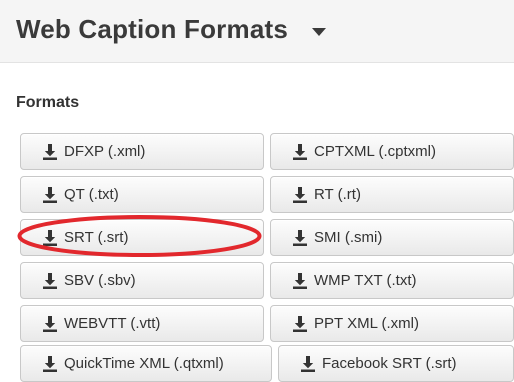 The image size is (514, 382). I want to click on download-smi-button: SMI (.smi), so click(392, 237).